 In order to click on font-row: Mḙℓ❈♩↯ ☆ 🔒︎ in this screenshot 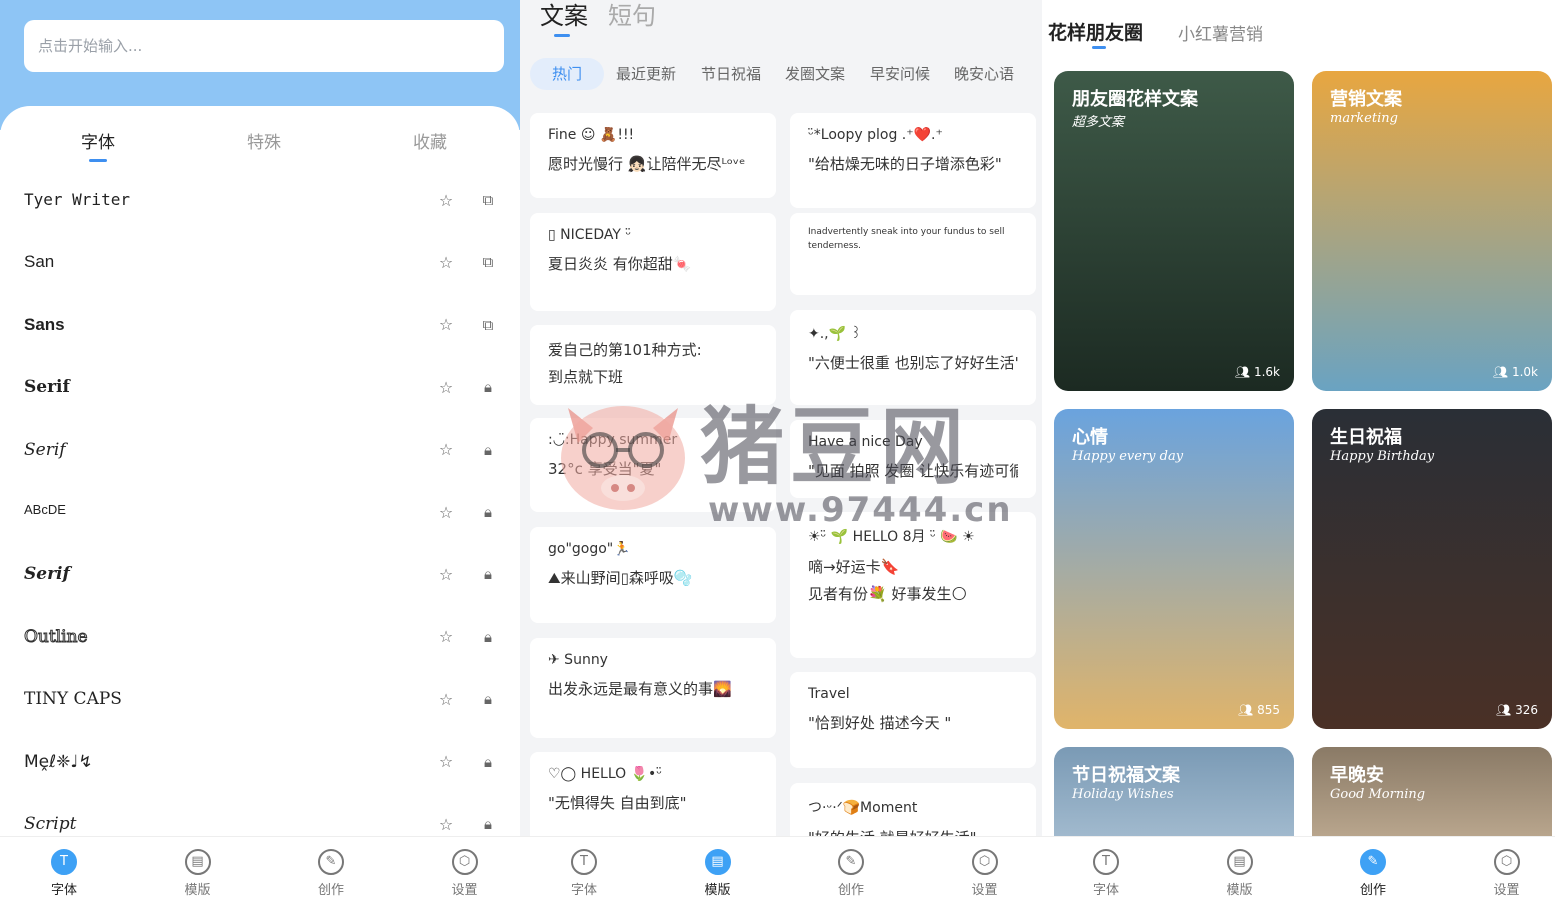, I will do `click(260, 763)`.